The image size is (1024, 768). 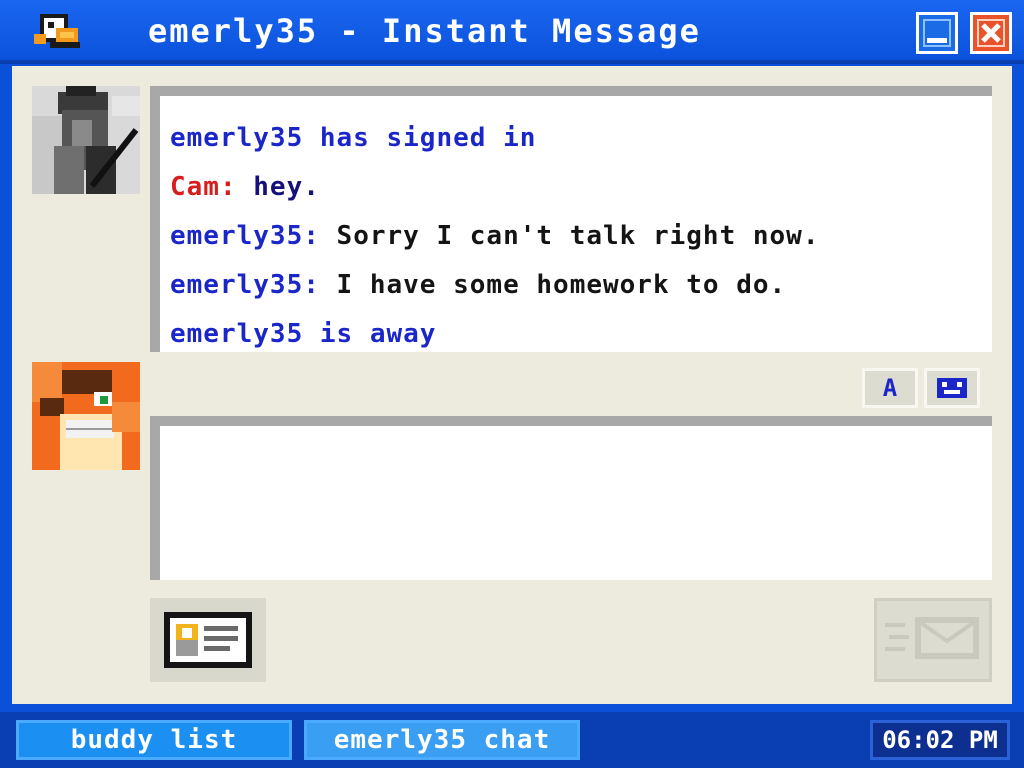 What do you see at coordinates (278, 187) in the screenshot?
I see `buddy-message-text: hey.` at bounding box center [278, 187].